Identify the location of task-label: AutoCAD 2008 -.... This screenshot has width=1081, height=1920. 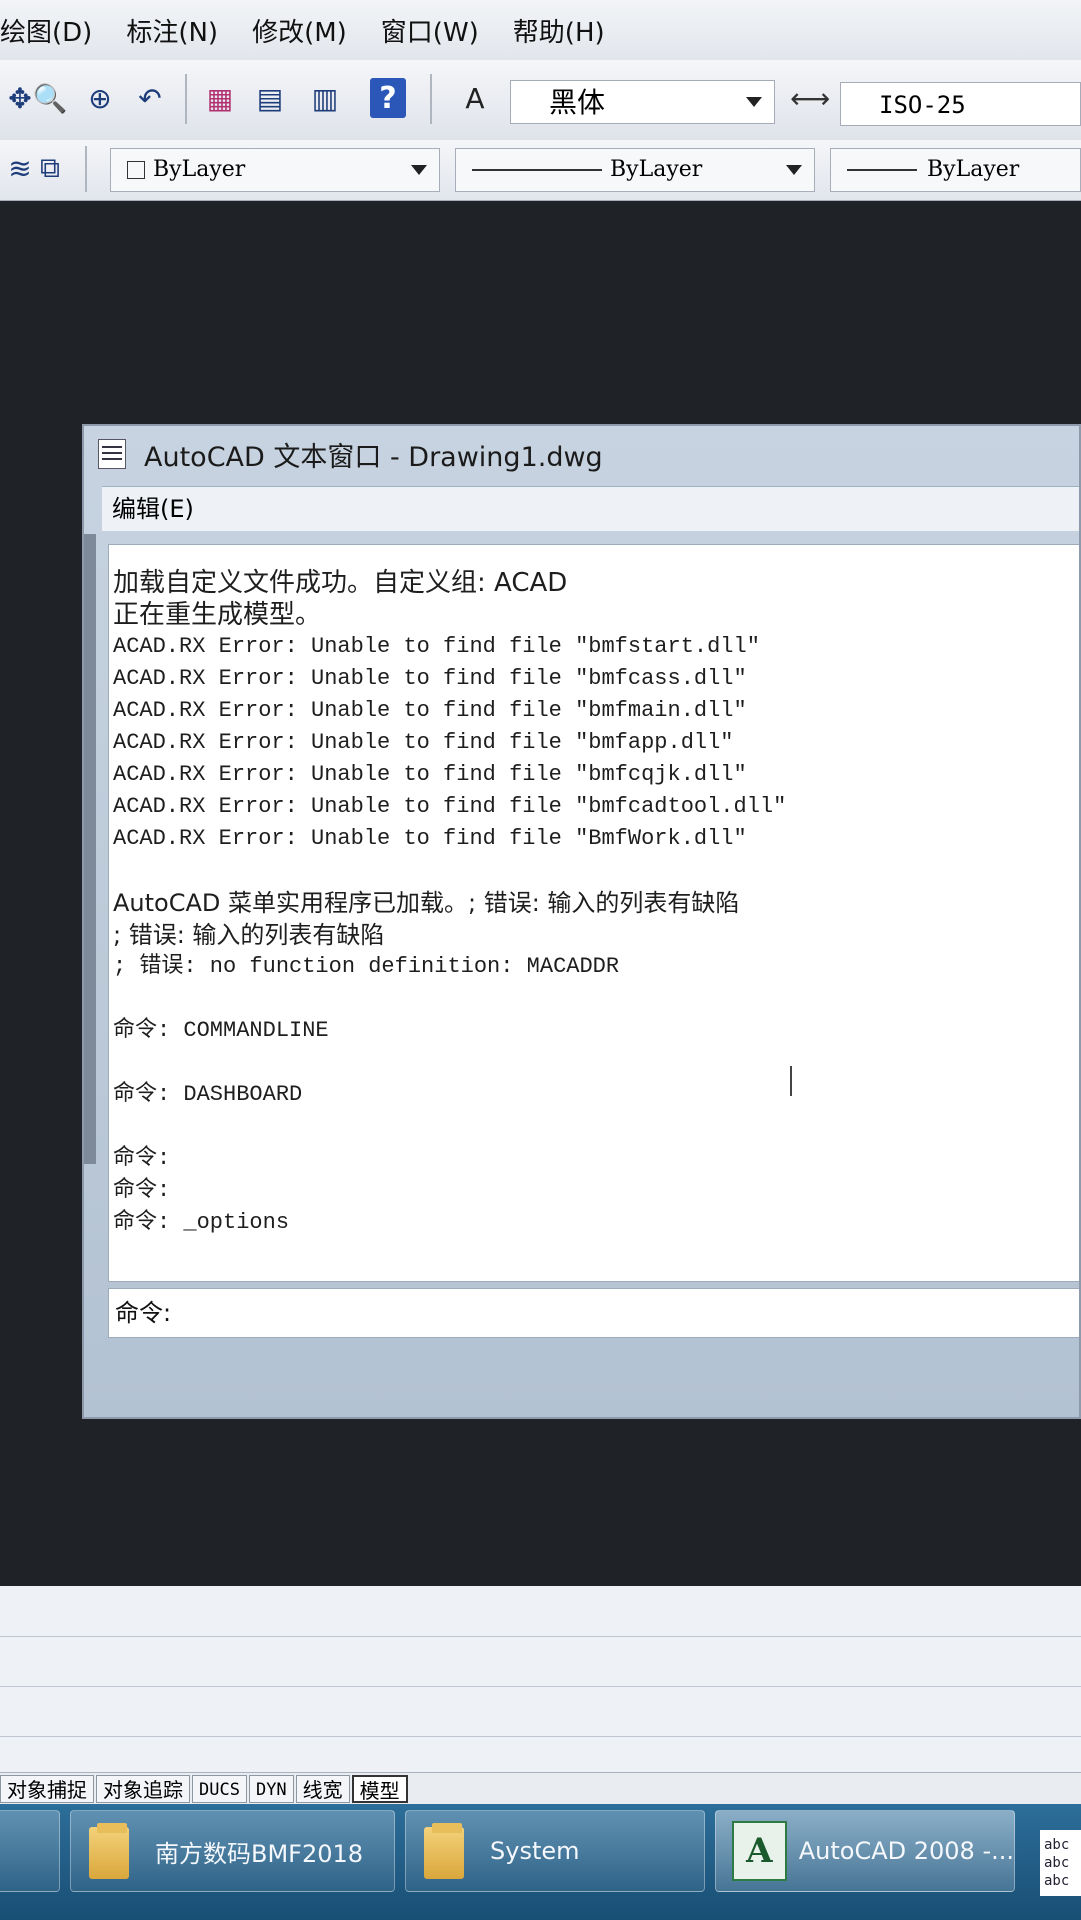
(906, 1851).